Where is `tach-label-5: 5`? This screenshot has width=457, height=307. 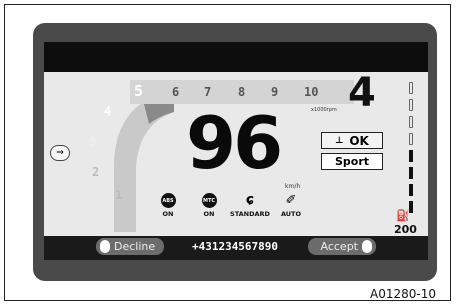
tach-label-5: 5 is located at coordinates (139, 91).